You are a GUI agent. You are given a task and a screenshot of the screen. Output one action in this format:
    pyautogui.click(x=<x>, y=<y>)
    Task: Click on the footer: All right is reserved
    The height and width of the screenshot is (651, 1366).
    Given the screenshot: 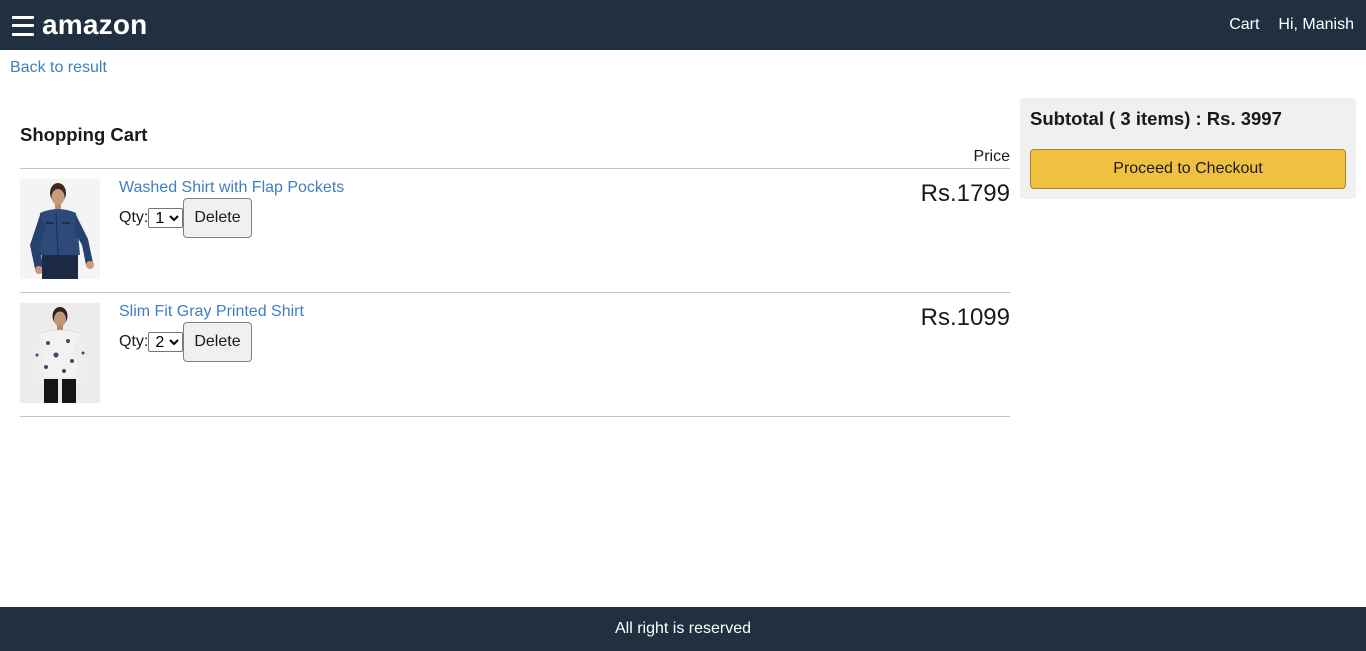 What is the action you would take?
    pyautogui.click(x=683, y=629)
    